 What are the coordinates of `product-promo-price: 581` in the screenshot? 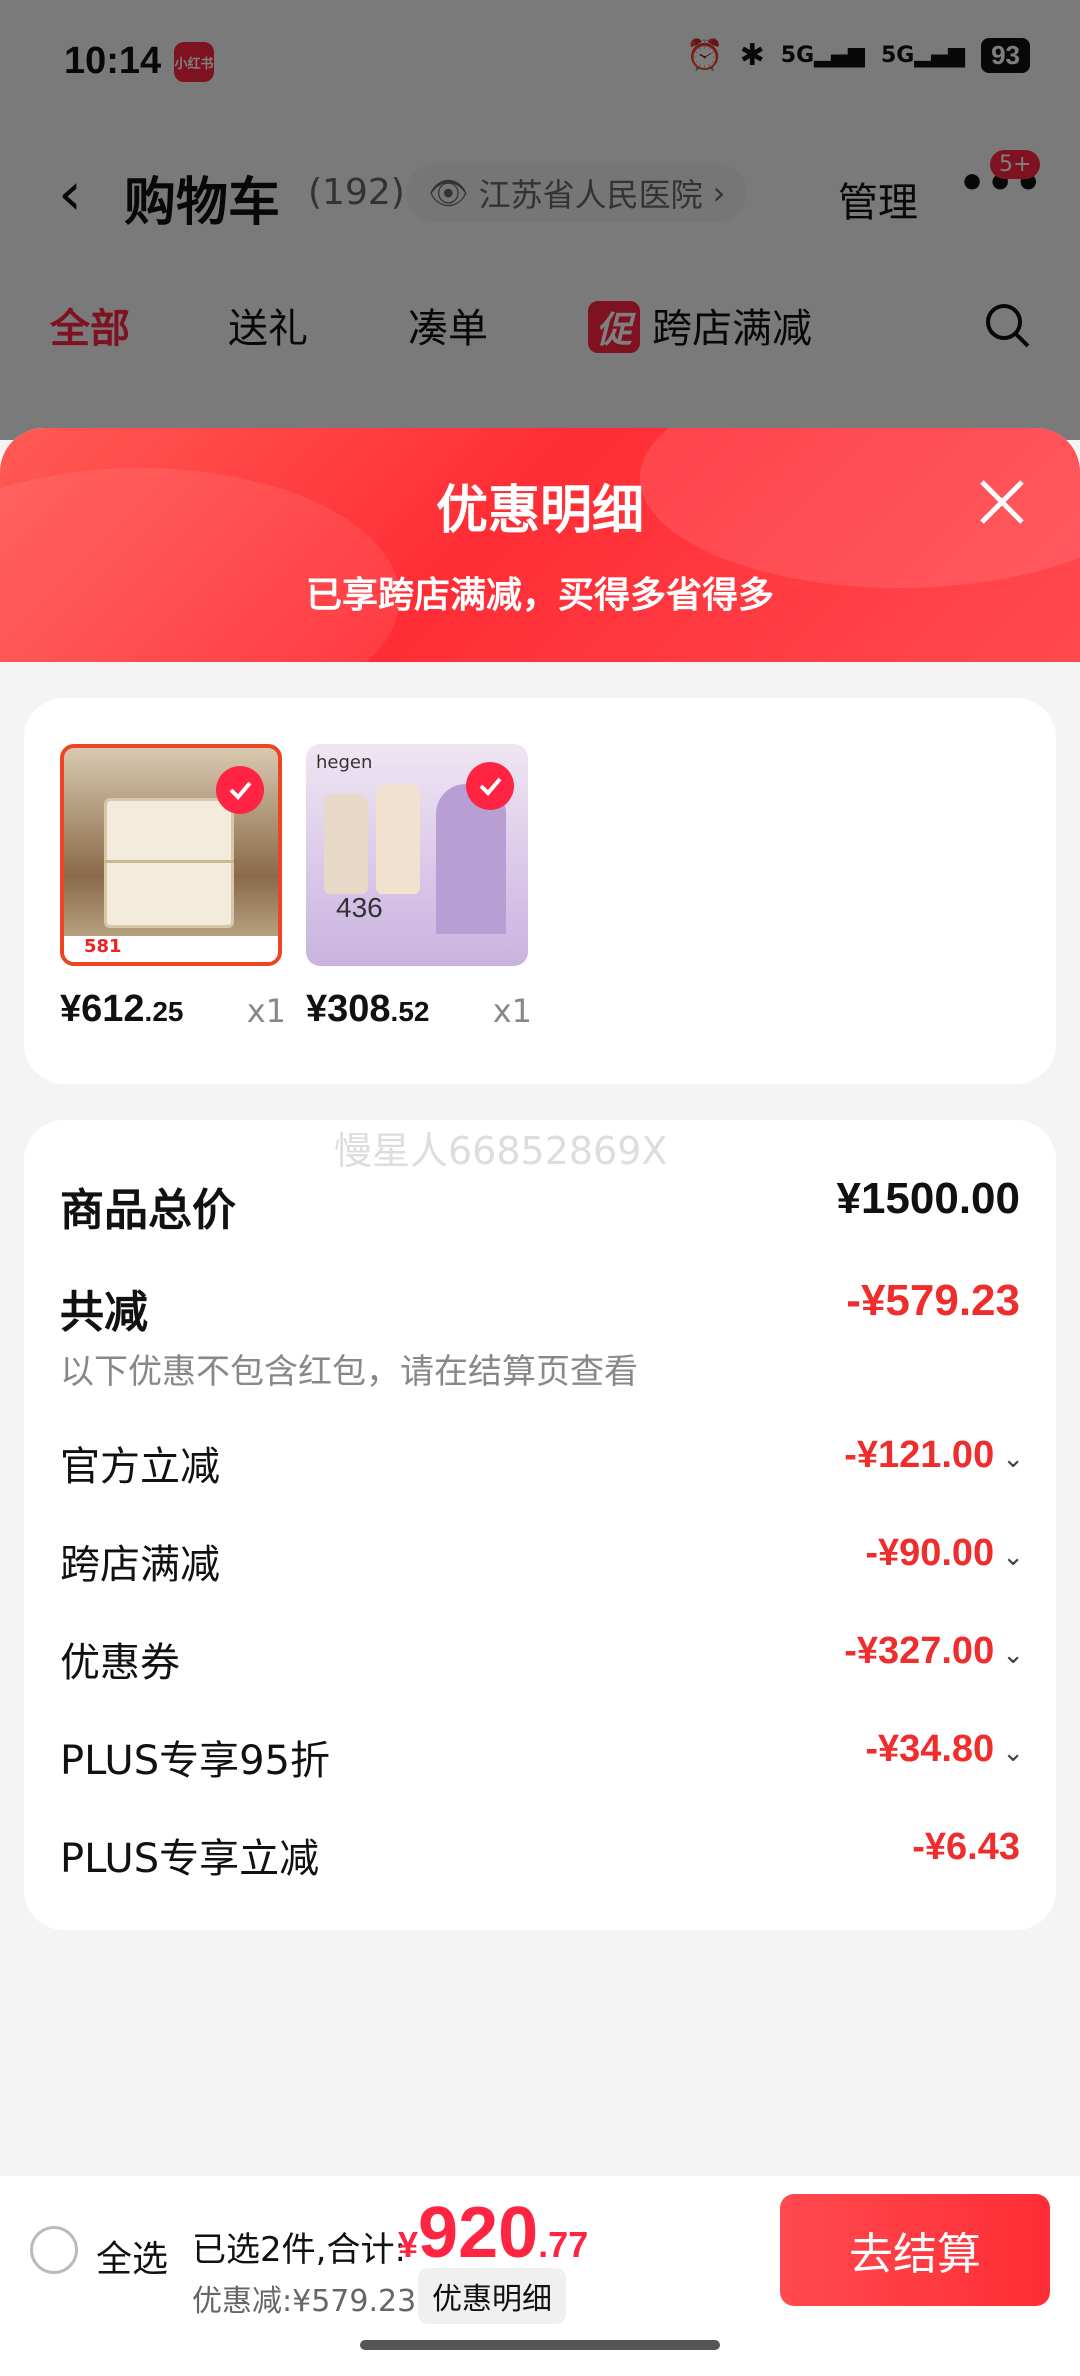 It's located at (171, 949).